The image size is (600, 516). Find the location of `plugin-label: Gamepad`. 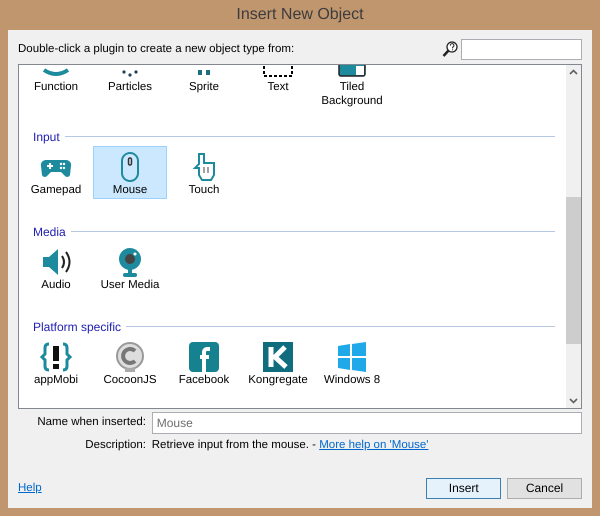

plugin-label: Gamepad is located at coordinates (56, 189).